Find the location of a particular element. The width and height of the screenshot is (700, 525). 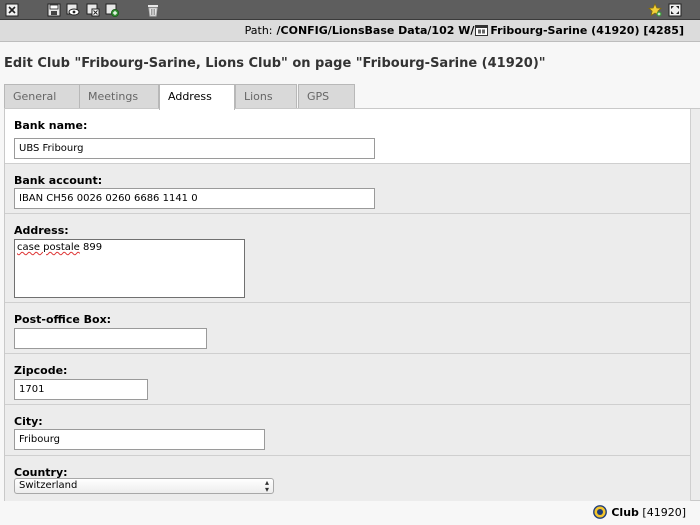

doc-toolbar is located at coordinates (350, 10).